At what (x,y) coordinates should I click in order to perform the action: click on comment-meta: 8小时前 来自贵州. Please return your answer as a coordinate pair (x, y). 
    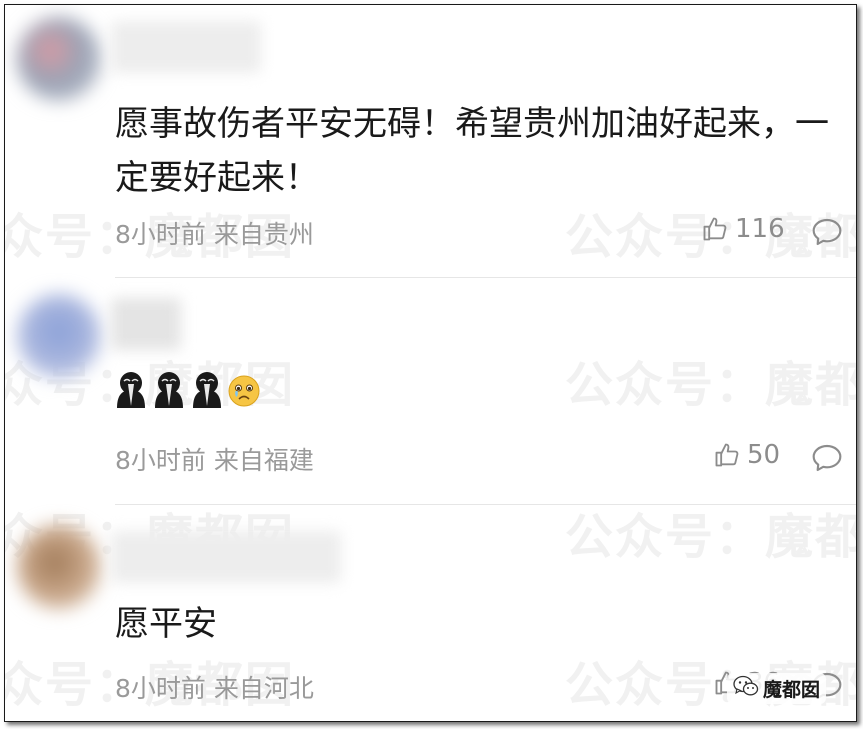
    Looking at the image, I should click on (214, 234).